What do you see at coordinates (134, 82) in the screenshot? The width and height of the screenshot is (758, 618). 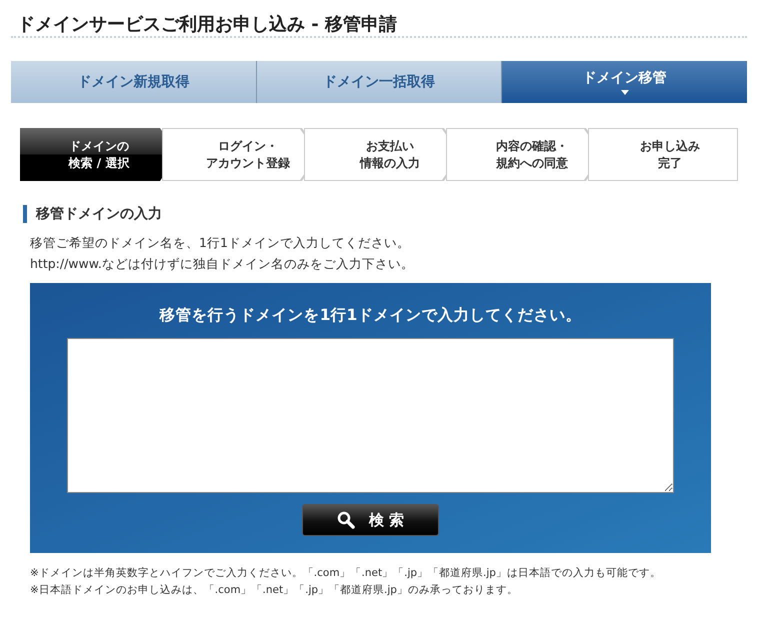 I see `tab: ドメイン新規取得` at bounding box center [134, 82].